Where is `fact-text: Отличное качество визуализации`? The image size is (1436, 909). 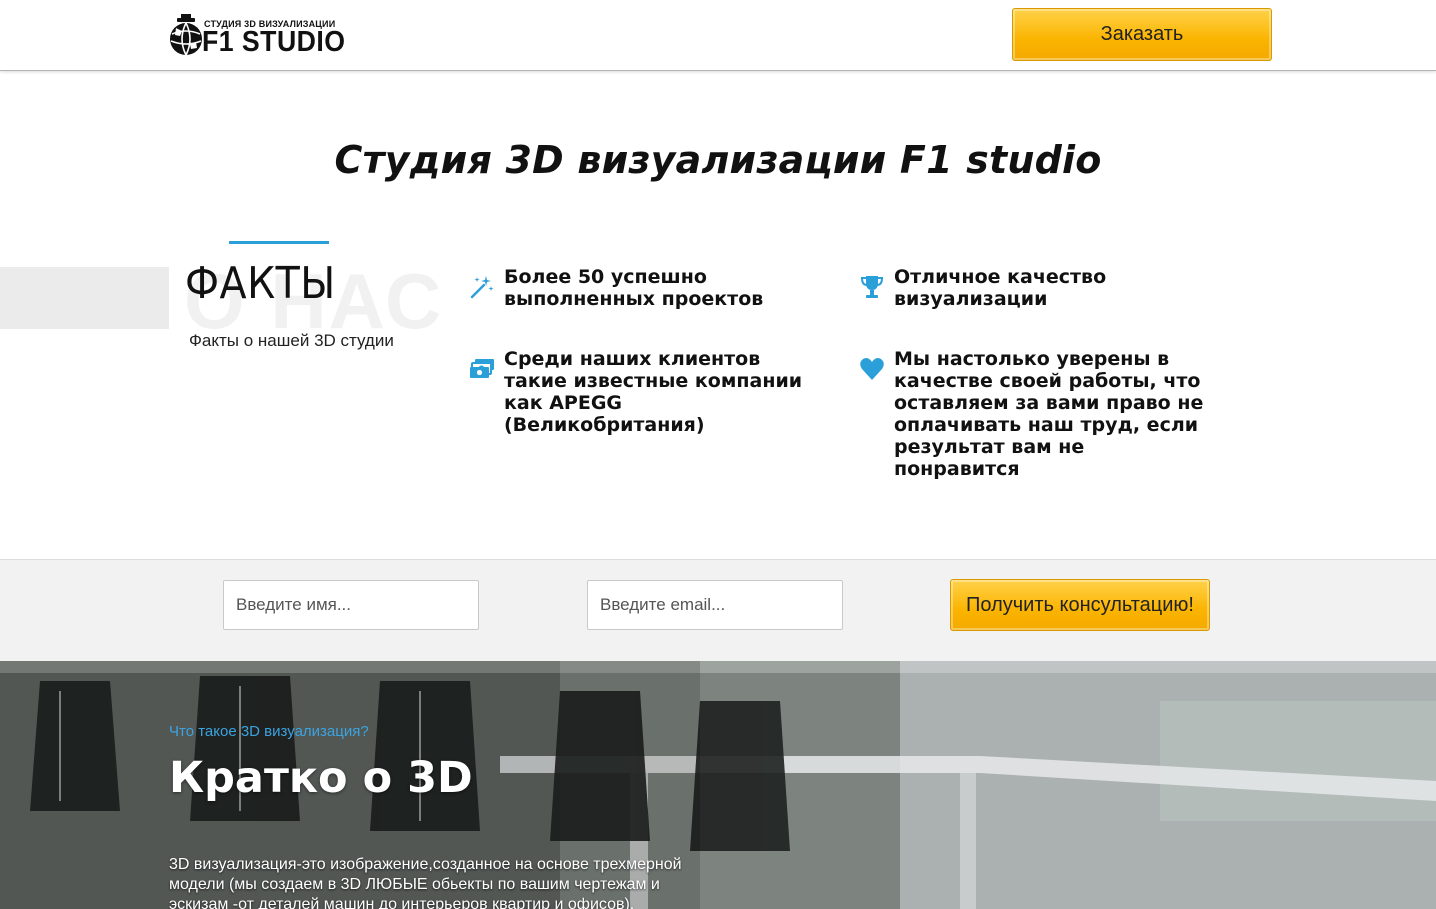 fact-text: Отличное качество визуализации is located at coordinates (1000, 288).